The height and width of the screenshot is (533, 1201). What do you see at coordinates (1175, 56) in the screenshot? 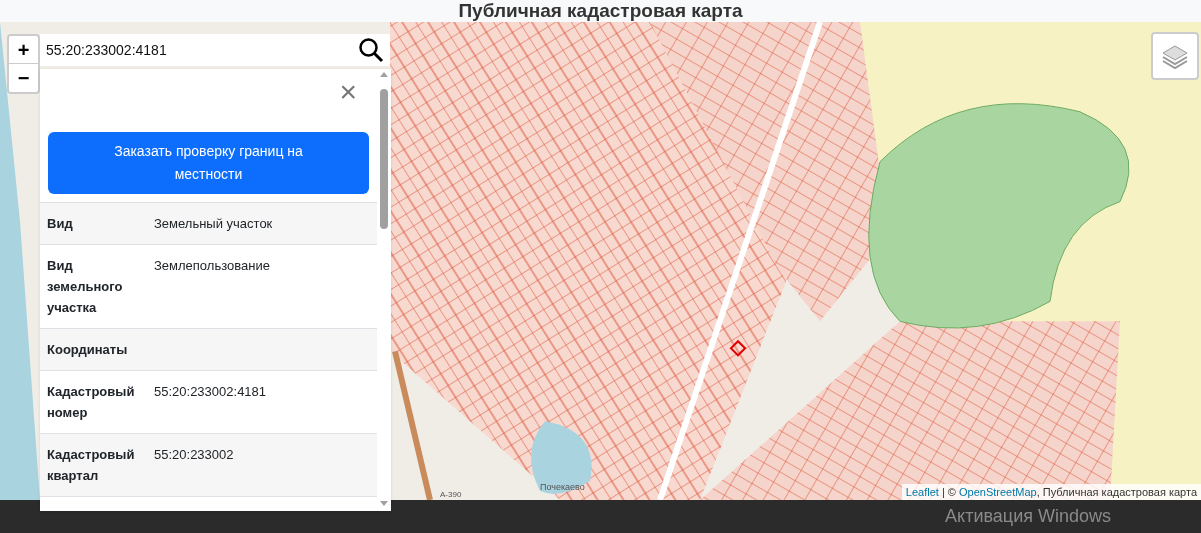
I see `layers-button` at bounding box center [1175, 56].